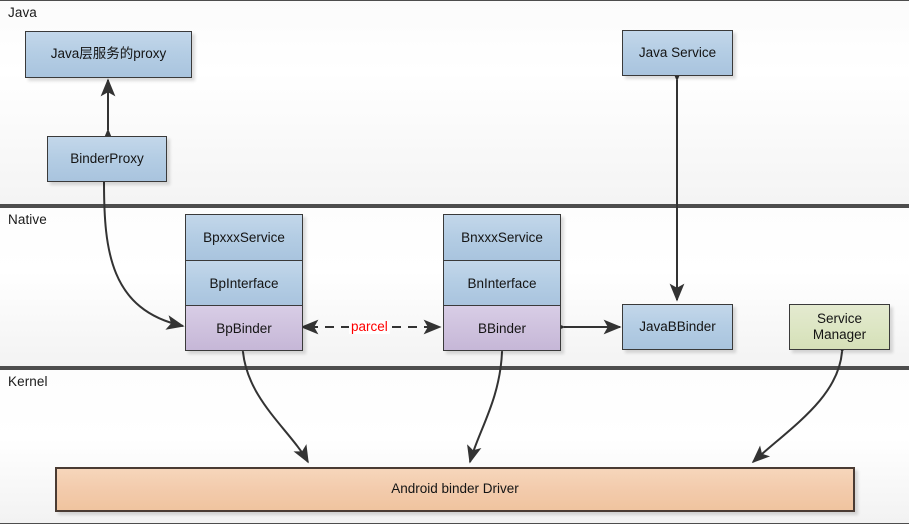 The height and width of the screenshot is (524, 909). I want to click on layer-label-java: Java, so click(22, 12).